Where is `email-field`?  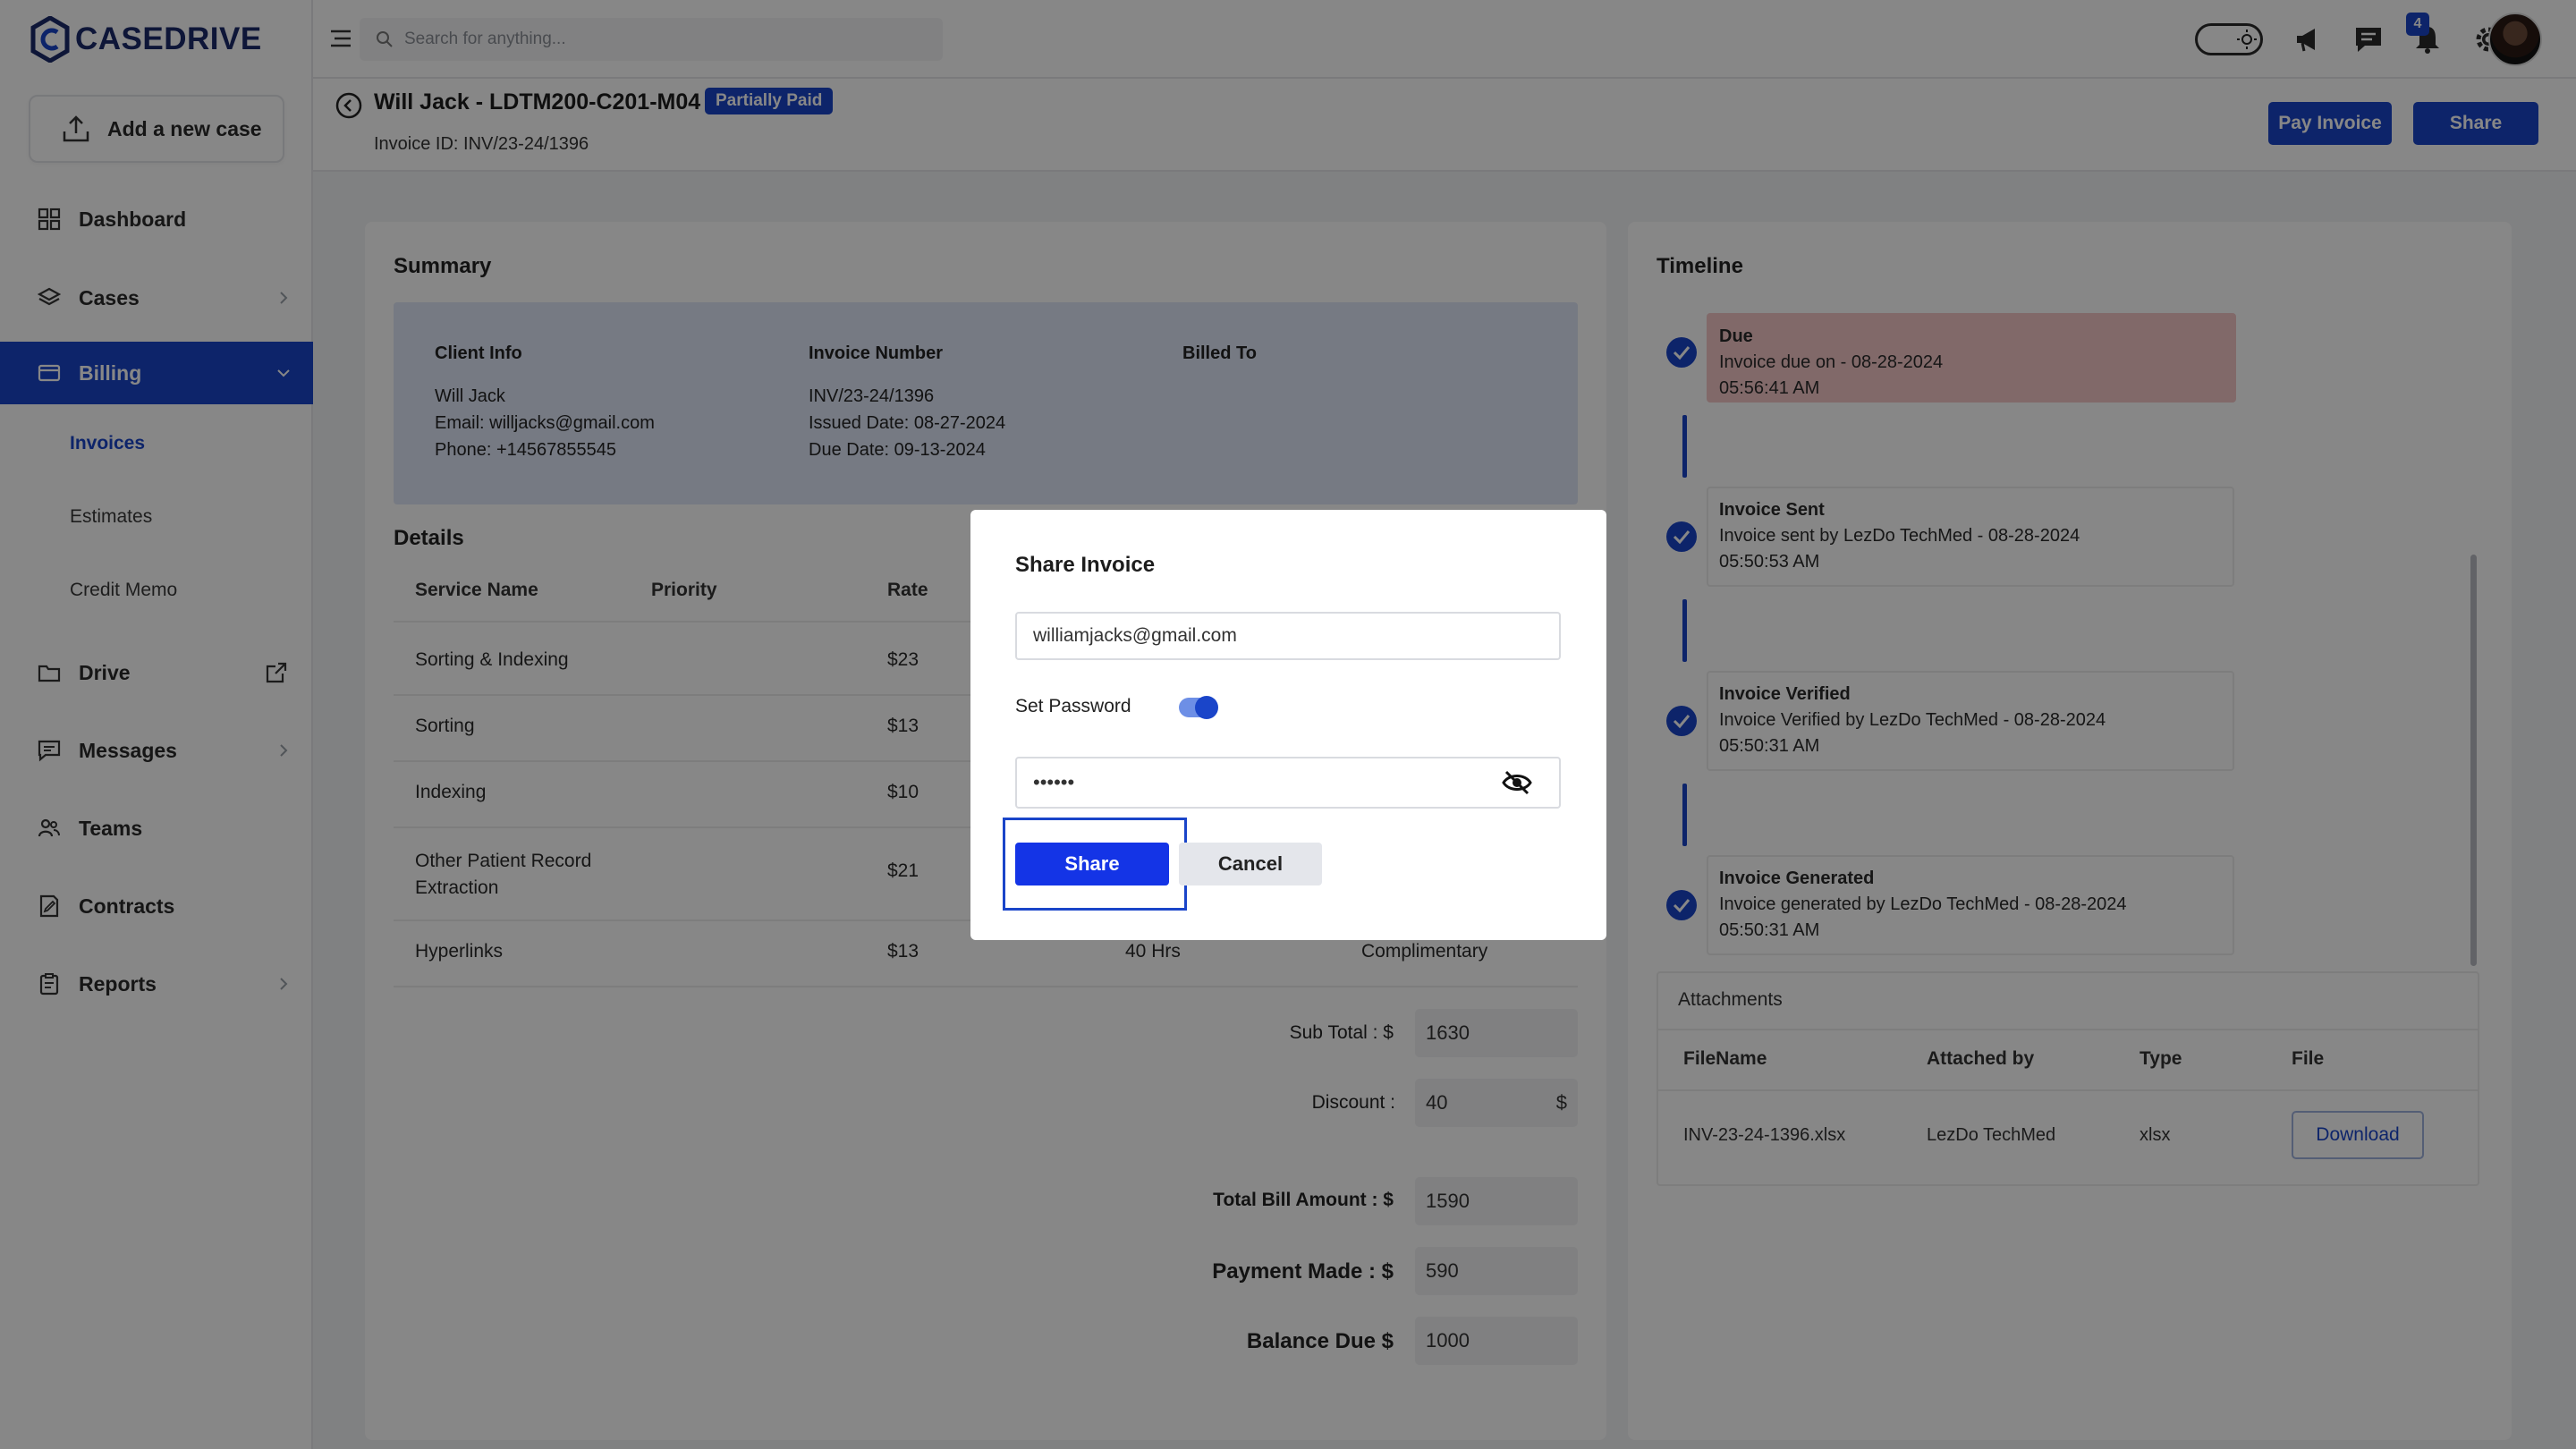 email-field is located at coordinates (1288, 636).